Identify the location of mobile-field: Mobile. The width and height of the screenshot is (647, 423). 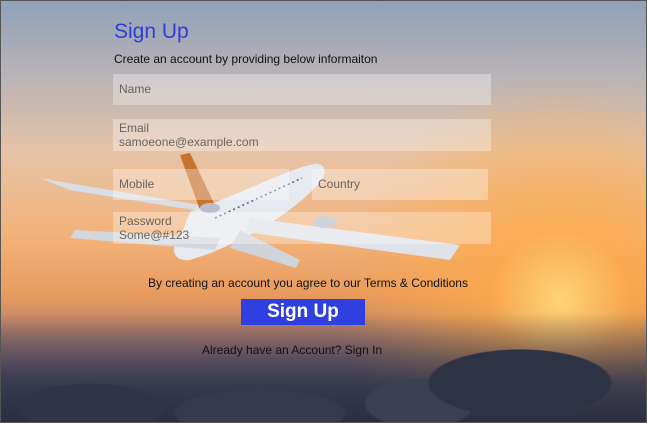
(201, 184).